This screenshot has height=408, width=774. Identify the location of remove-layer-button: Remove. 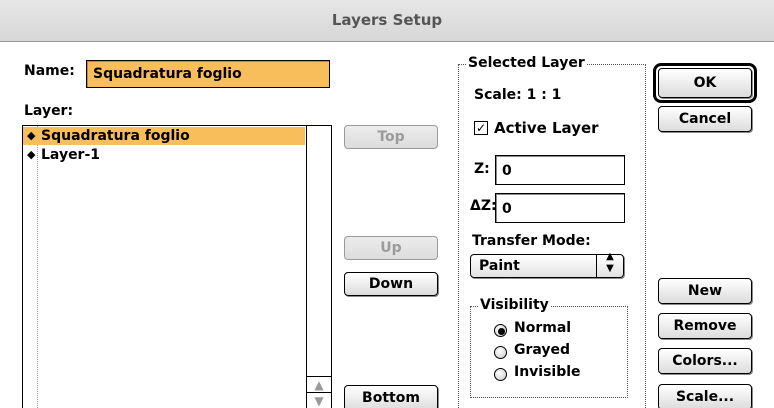
(705, 326).